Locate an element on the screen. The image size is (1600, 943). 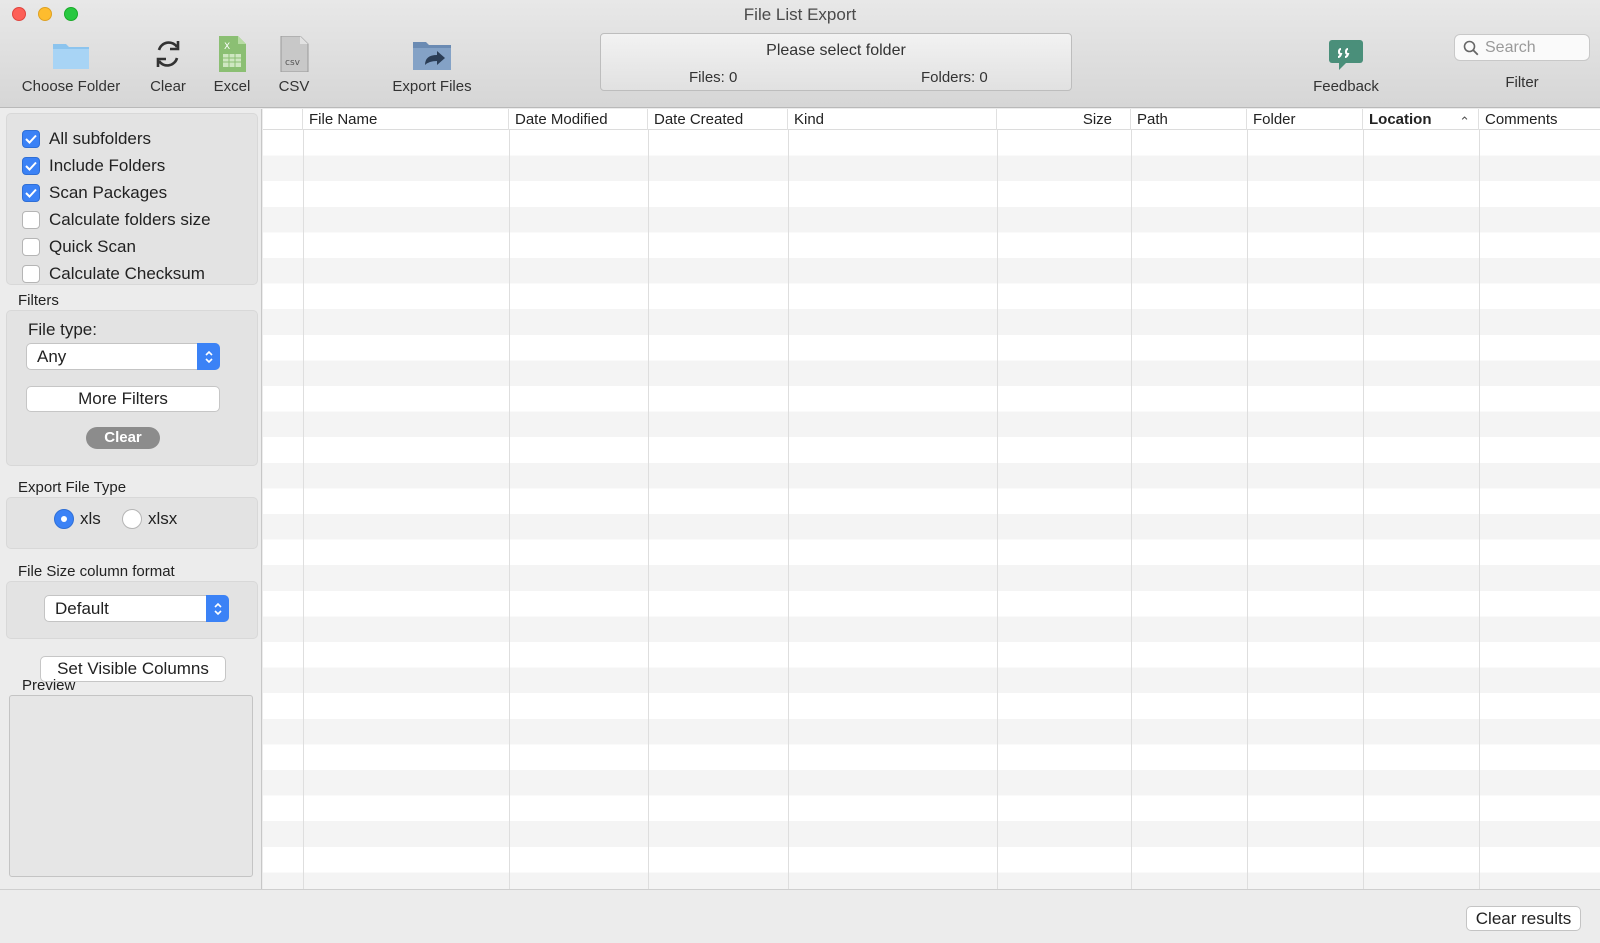
search-input is located at coordinates (1535, 48).